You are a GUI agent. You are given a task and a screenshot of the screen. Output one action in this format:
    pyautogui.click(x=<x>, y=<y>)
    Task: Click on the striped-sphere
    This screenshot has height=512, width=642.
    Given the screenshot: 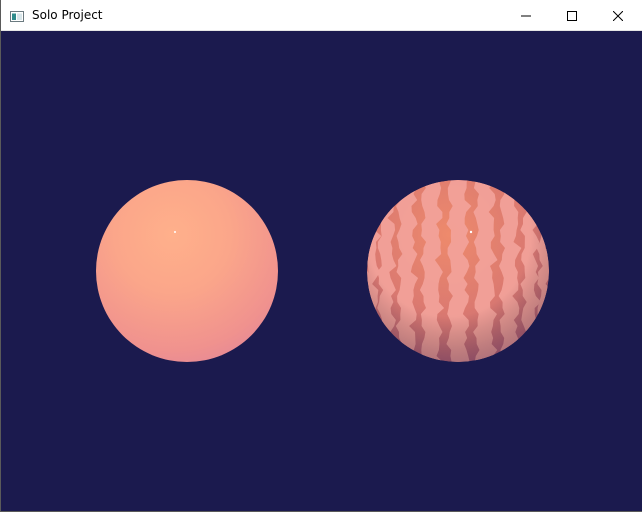 What is the action you would take?
    pyautogui.click(x=458, y=271)
    